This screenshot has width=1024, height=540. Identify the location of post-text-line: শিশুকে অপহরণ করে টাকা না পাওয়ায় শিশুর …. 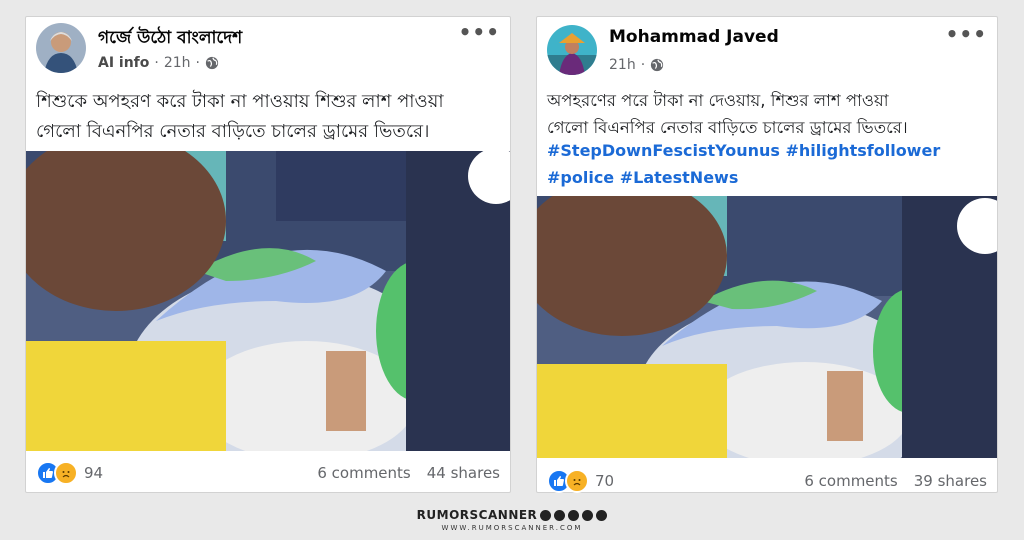
(240, 101).